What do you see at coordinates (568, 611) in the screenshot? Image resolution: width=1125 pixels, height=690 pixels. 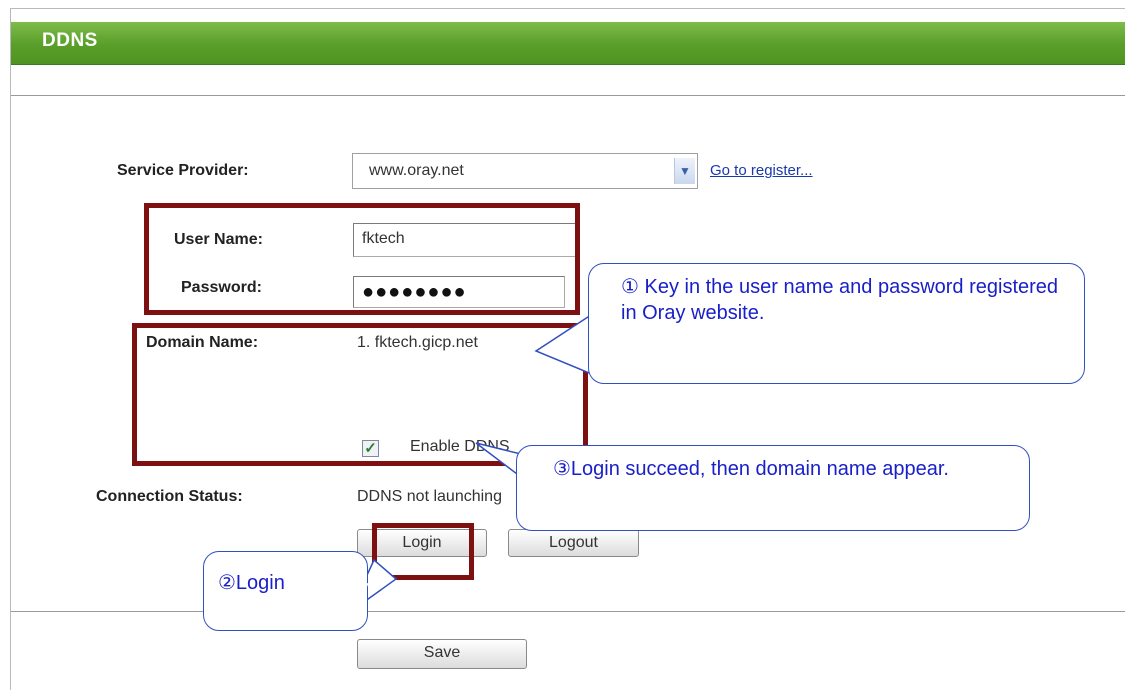 I see `section-divider` at bounding box center [568, 611].